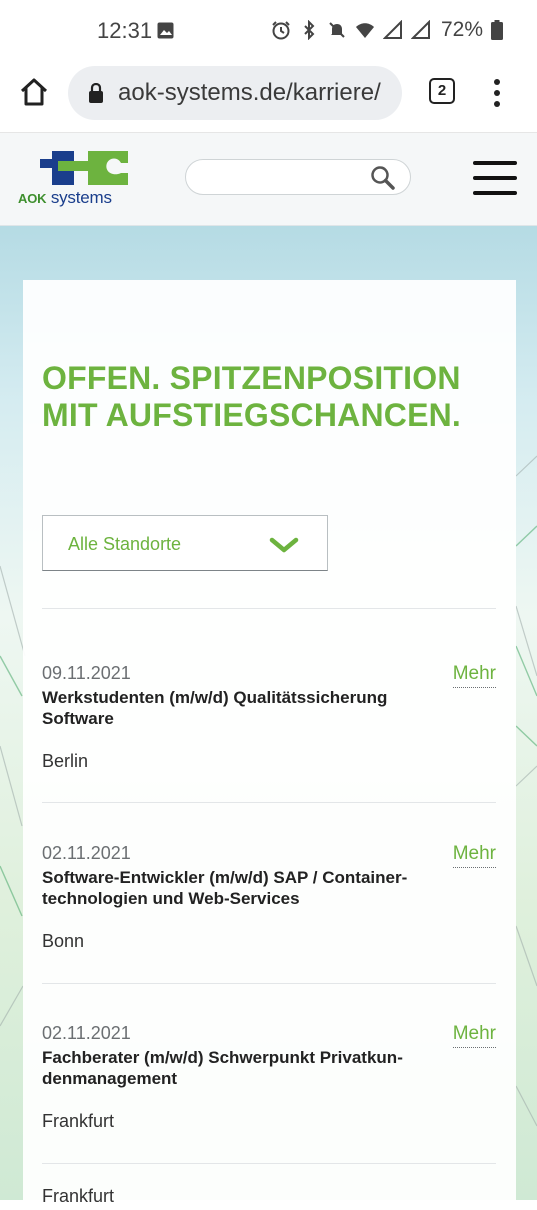 This screenshot has height=1210, width=537. Describe the element at coordinates (165, 30) in the screenshot. I see `gallery-icon` at that location.